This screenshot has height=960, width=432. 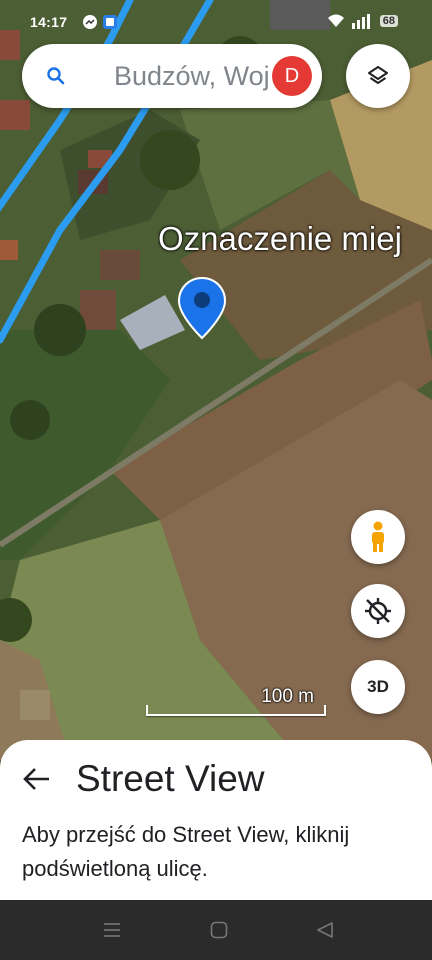 I want to click on compass-button, so click(x=378, y=611).